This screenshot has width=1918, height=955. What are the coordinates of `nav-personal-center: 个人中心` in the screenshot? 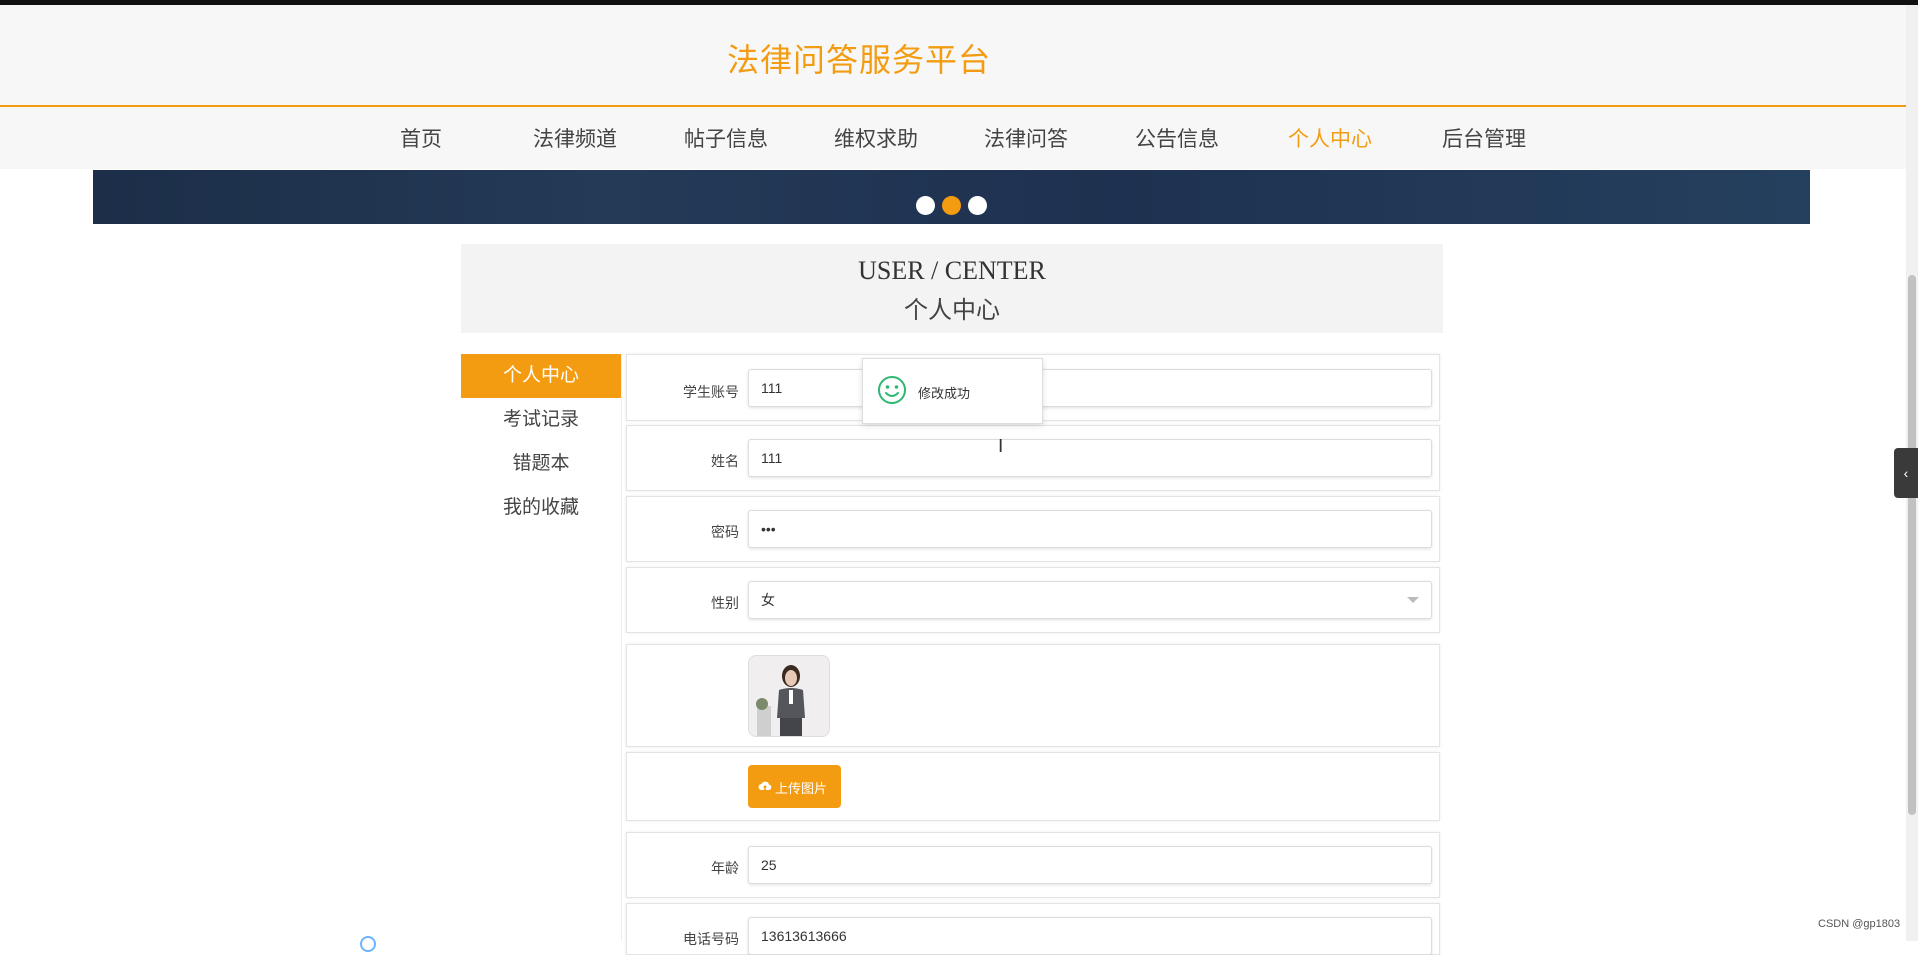 It's located at (1330, 138).